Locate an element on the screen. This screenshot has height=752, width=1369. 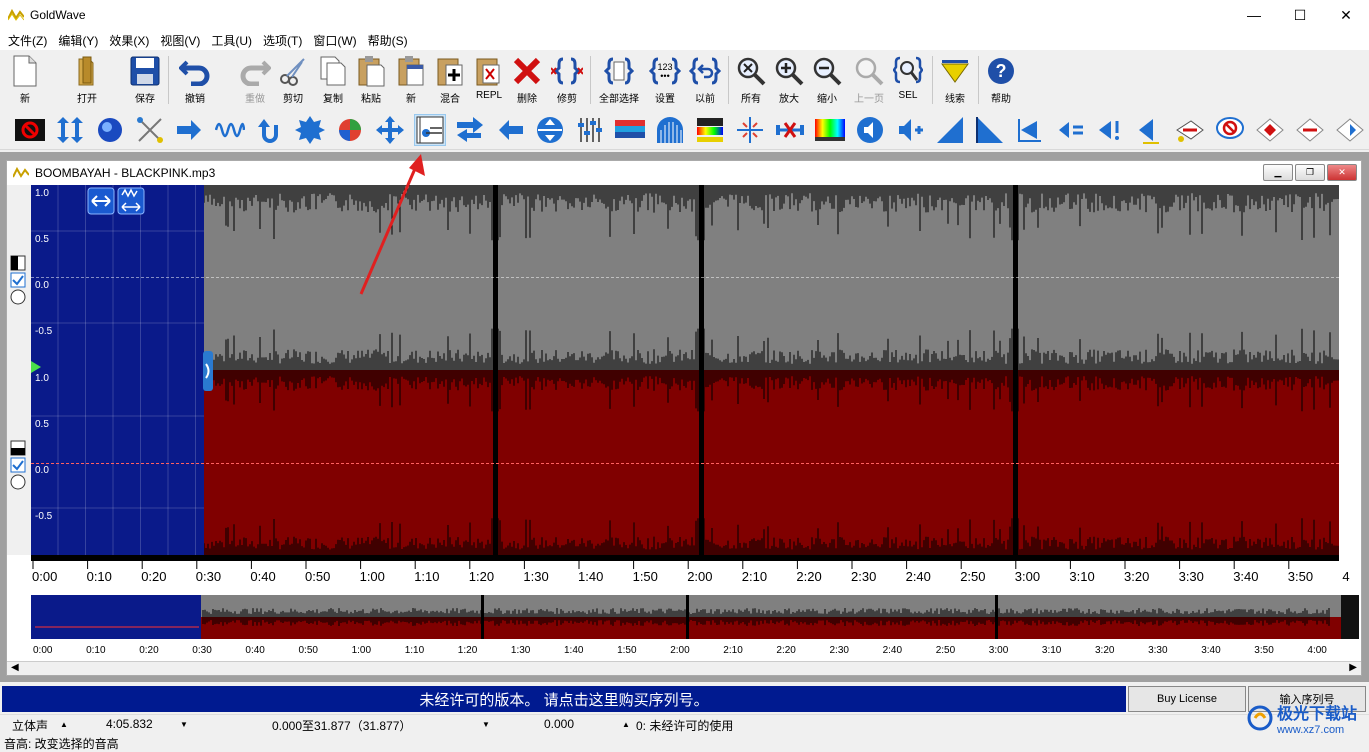
menu-view: 视图(V) is located at coordinates (180, 40).